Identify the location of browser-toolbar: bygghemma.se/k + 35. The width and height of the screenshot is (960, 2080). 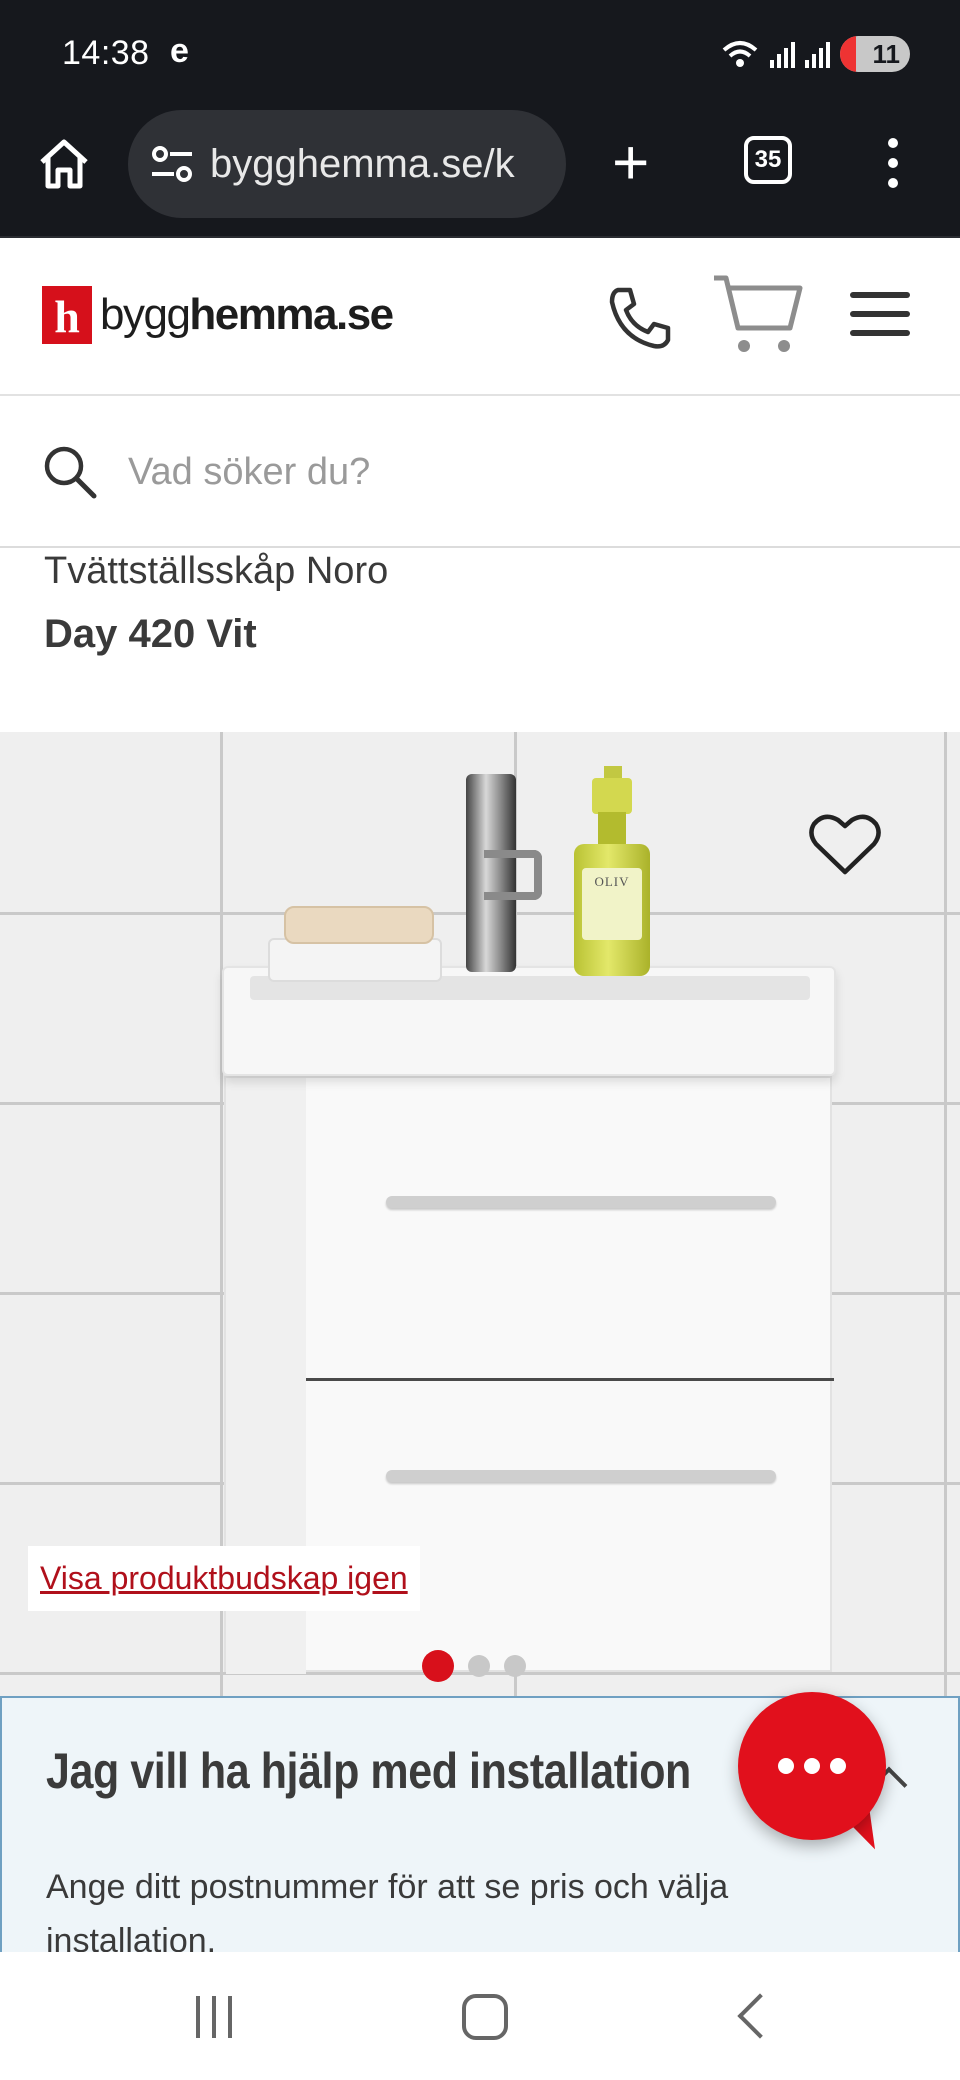
(480, 173).